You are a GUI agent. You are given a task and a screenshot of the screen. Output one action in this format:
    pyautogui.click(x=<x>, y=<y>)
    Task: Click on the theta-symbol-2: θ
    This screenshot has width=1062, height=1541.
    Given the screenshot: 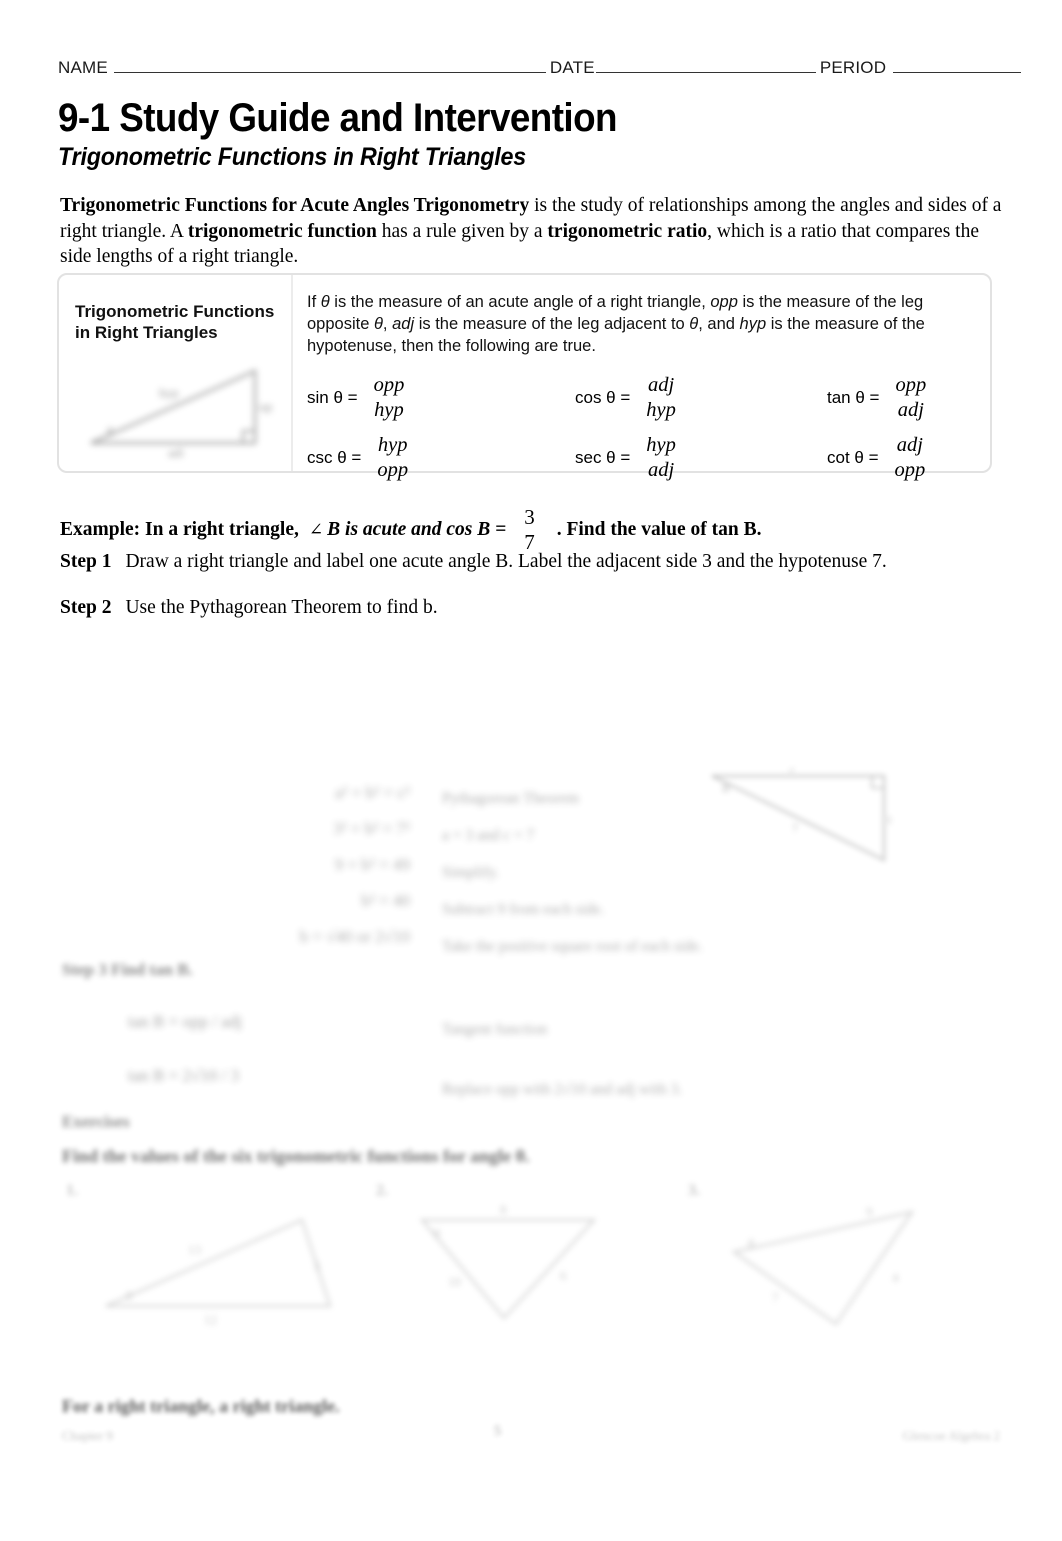 What is the action you would take?
    pyautogui.click(x=378, y=324)
    